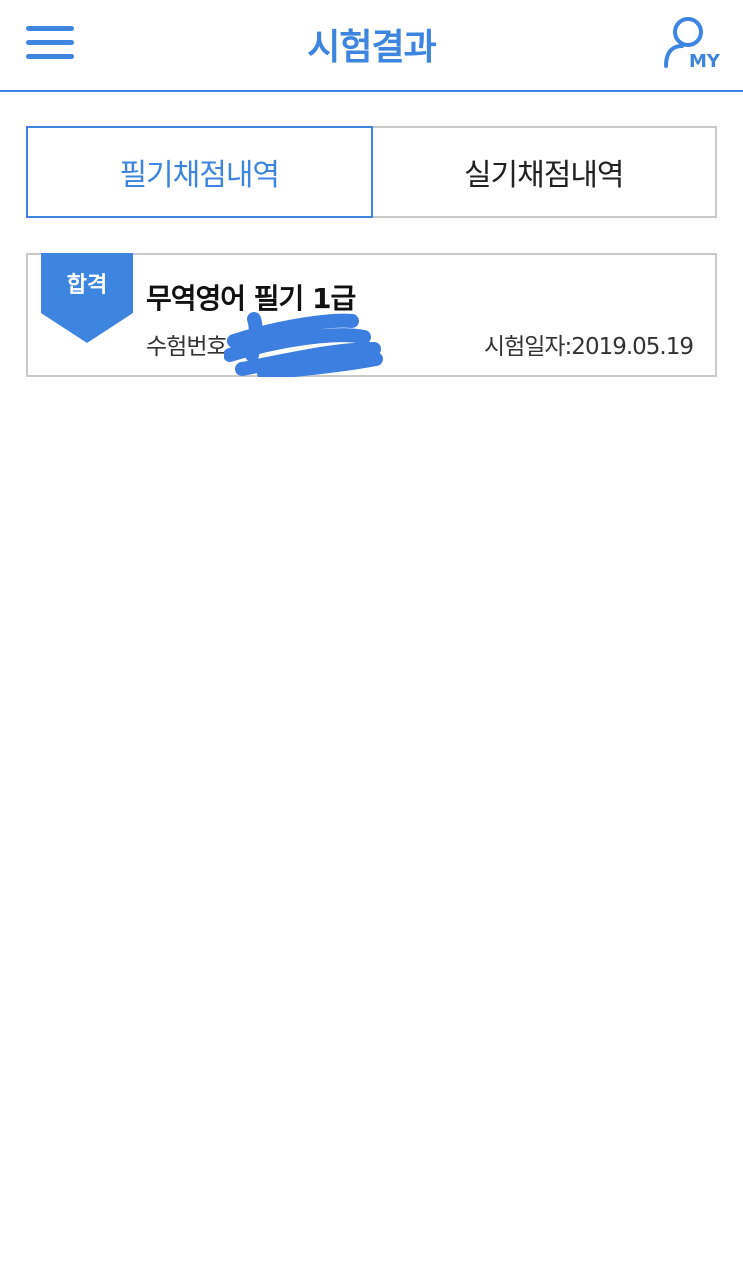 The width and height of the screenshot is (743, 1276). What do you see at coordinates (588, 347) in the screenshot?
I see `exam-date: 시험일자:2019.05.19` at bounding box center [588, 347].